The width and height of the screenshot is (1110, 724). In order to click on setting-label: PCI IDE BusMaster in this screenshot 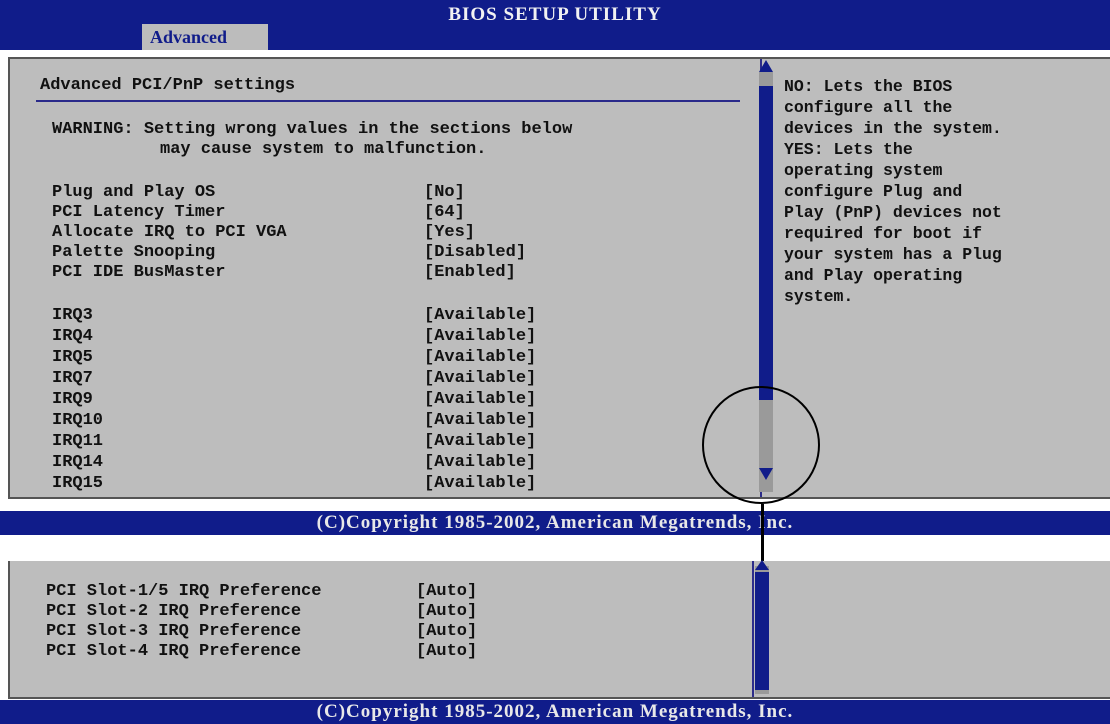, I will do `click(139, 272)`.